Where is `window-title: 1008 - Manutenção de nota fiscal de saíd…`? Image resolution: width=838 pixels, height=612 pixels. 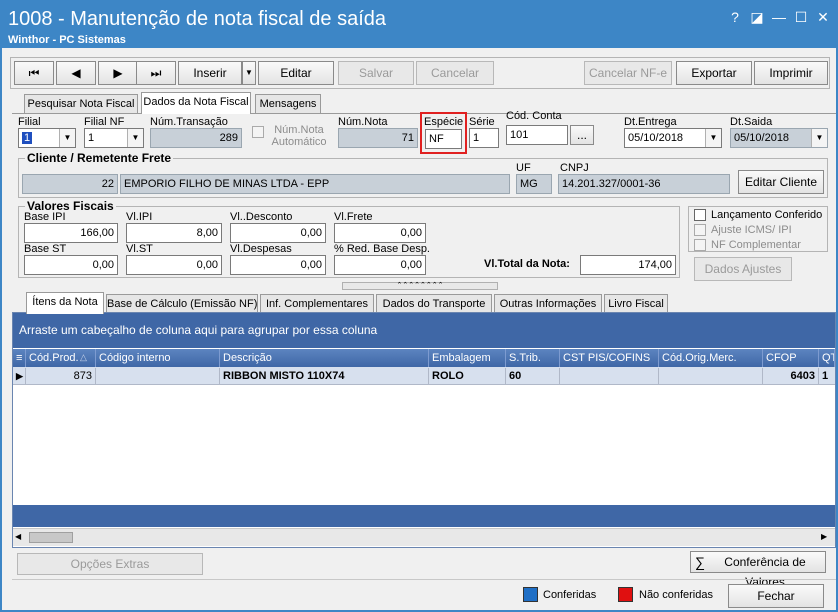
window-title: 1008 - Manutenção de nota fiscal de saíd… is located at coordinates (197, 19).